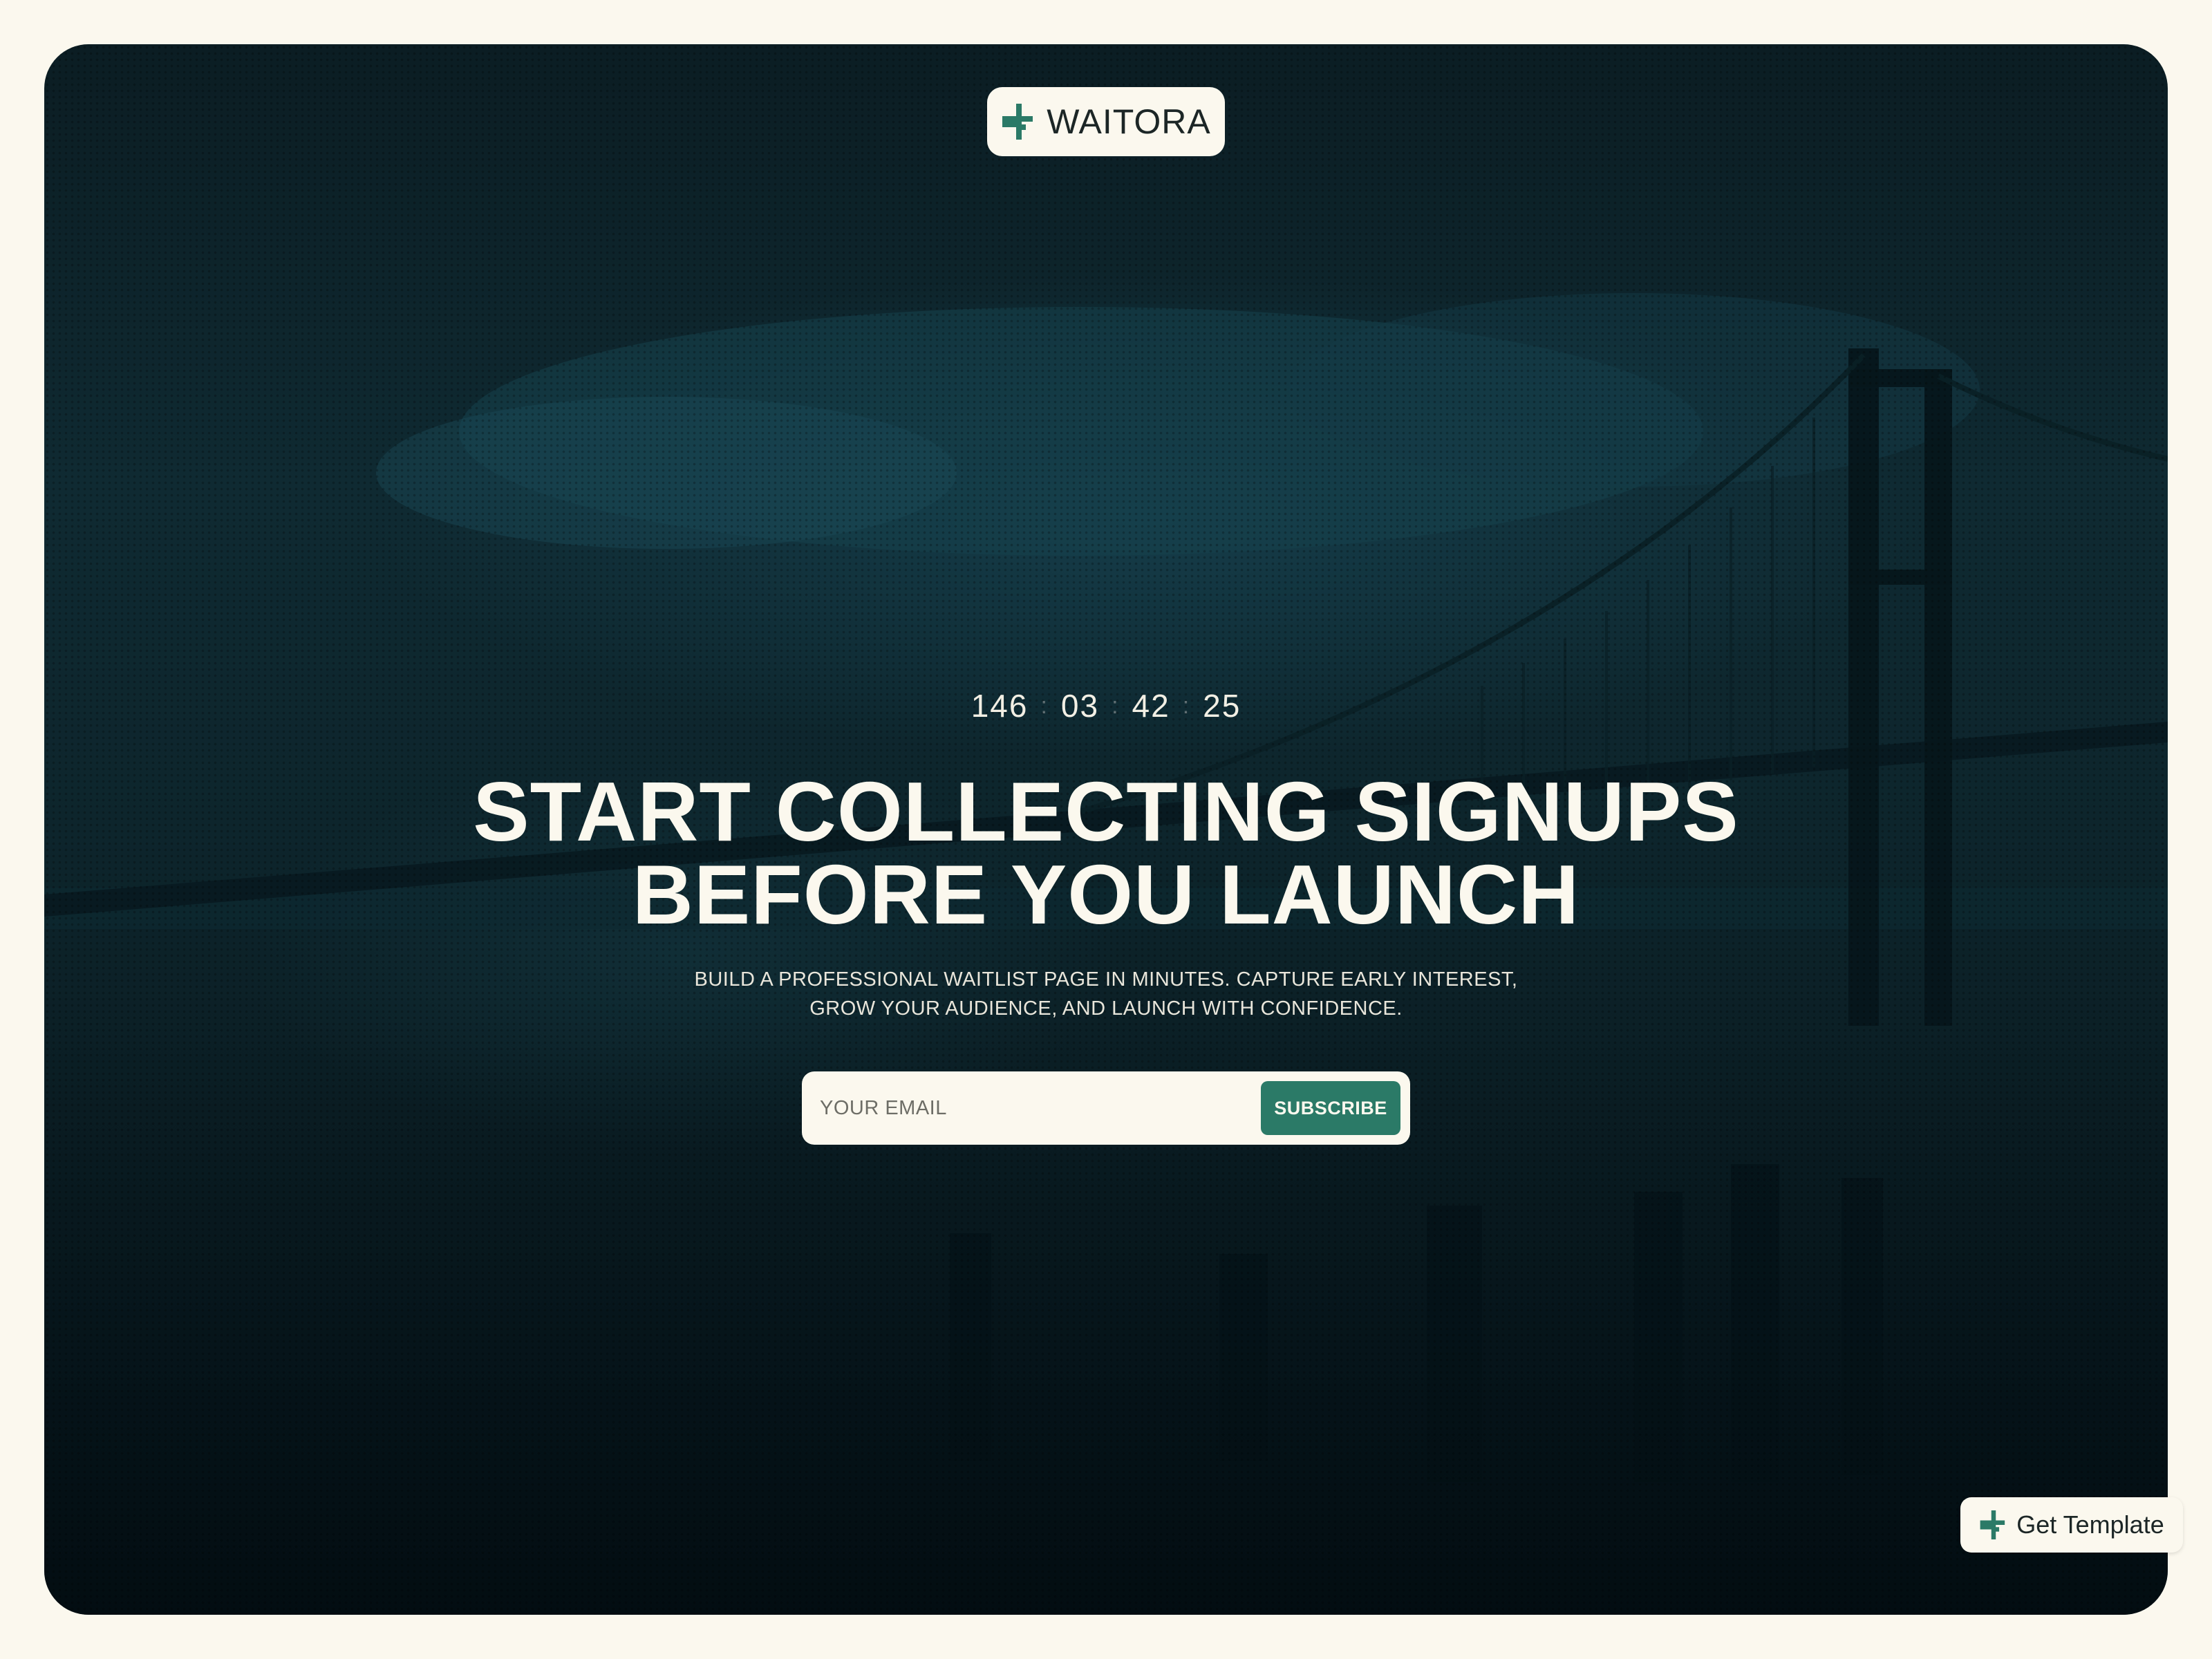 This screenshot has height=1659, width=2212. What do you see at coordinates (1330, 1108) in the screenshot?
I see `subscribe-button: SUBSCRIBE` at bounding box center [1330, 1108].